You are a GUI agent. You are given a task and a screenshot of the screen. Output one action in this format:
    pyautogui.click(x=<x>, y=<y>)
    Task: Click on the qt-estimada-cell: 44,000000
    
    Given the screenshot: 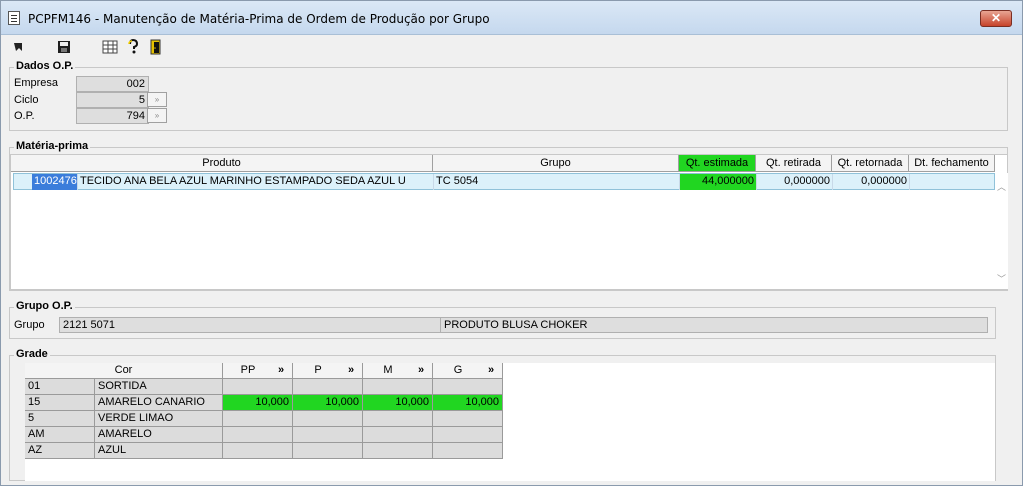 What is the action you would take?
    pyautogui.click(x=718, y=182)
    